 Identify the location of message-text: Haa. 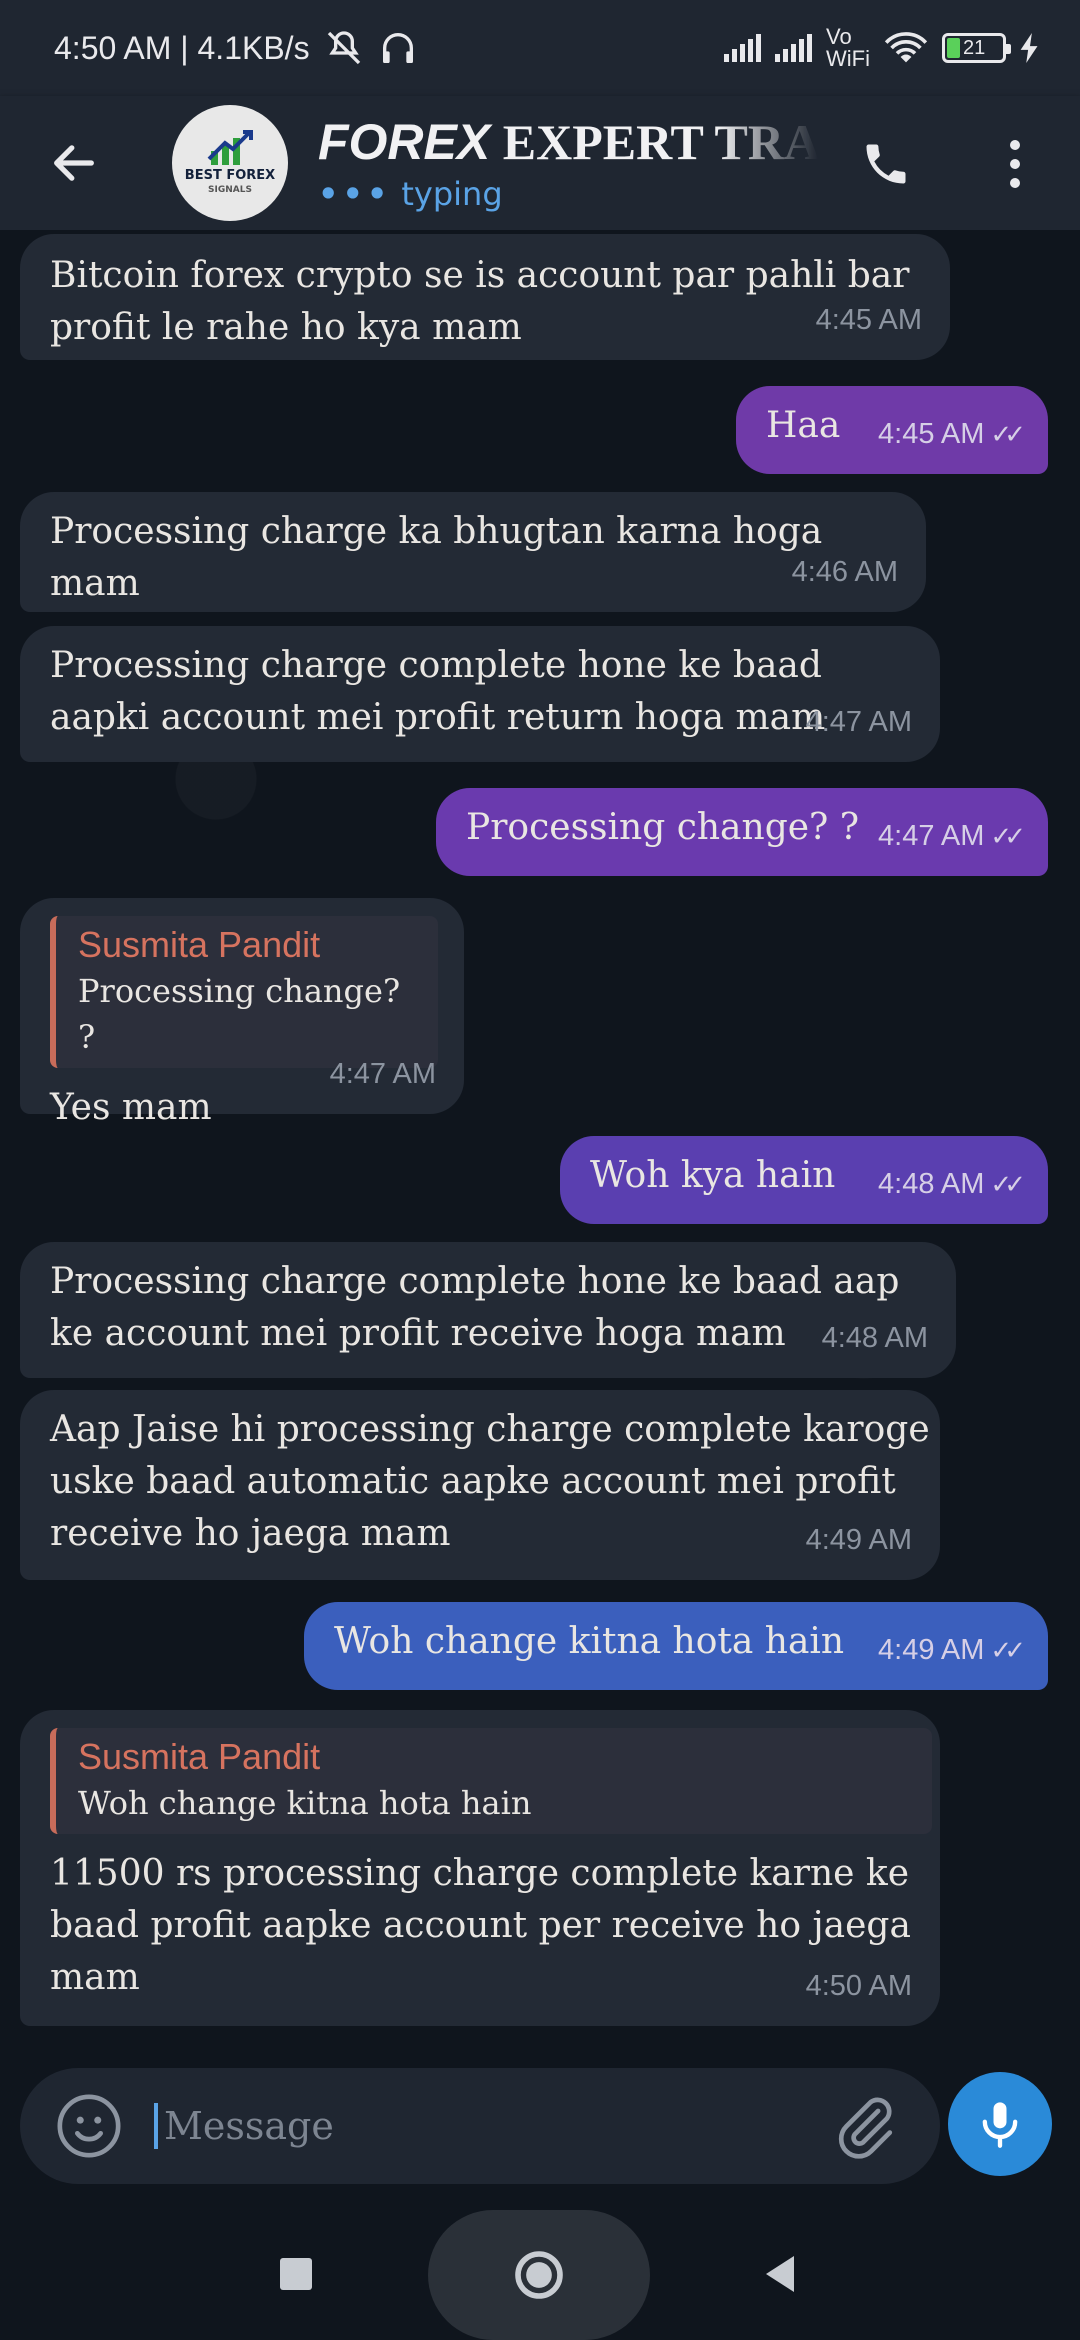
(803, 425).